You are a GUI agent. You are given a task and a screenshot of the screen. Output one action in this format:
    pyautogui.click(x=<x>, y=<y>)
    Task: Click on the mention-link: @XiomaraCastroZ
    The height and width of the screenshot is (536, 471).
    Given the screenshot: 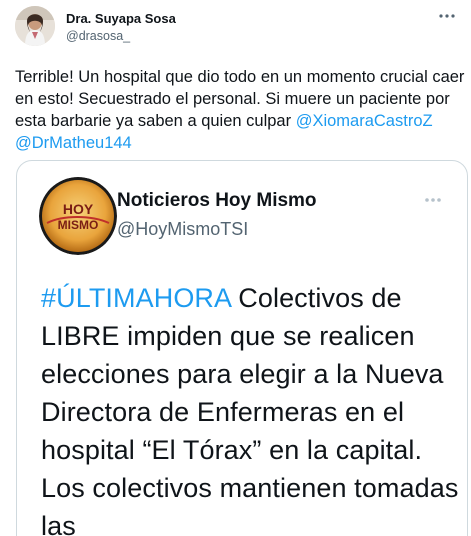 What is the action you would take?
    pyautogui.click(x=364, y=121)
    